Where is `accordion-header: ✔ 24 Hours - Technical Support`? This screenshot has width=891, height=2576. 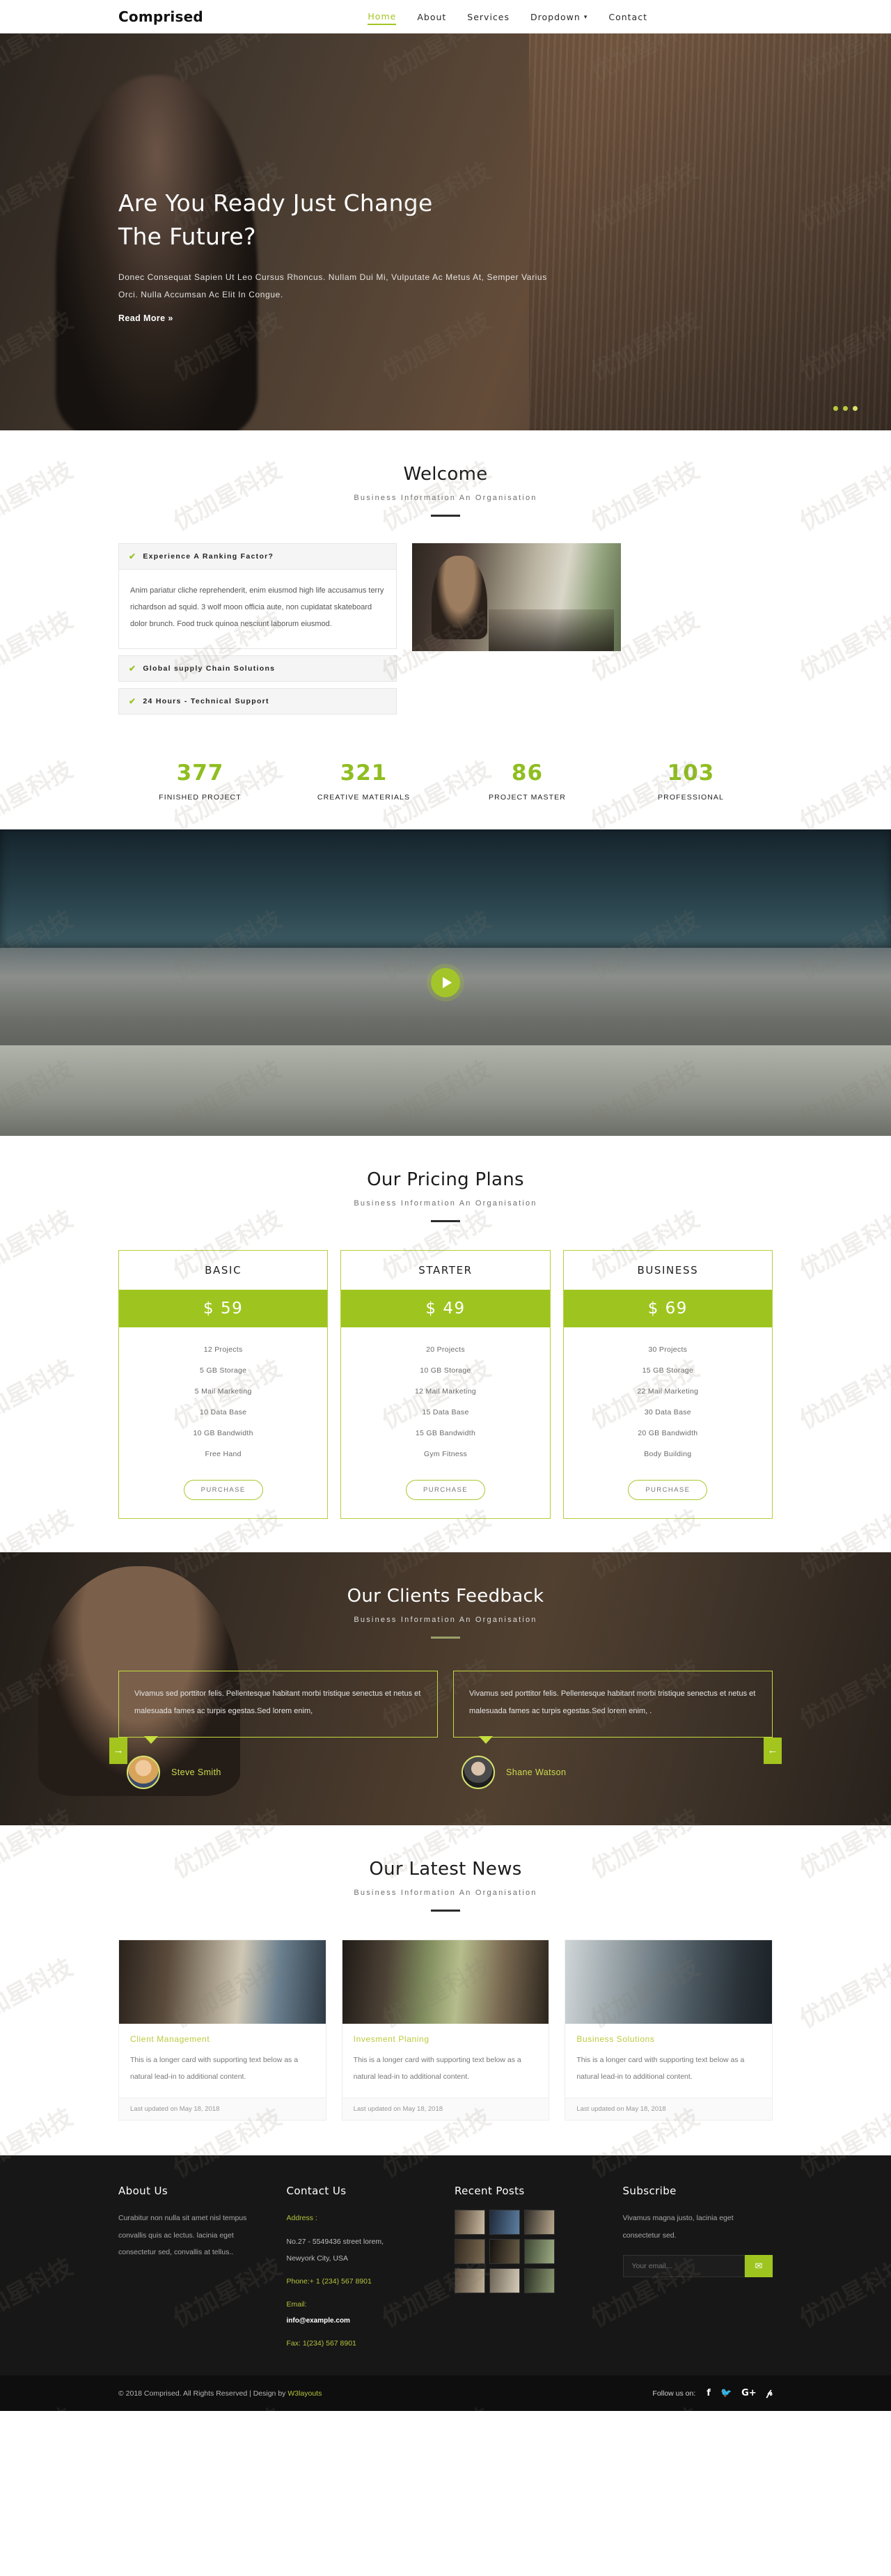 accordion-header: ✔ 24 Hours - Technical Support is located at coordinates (257, 701).